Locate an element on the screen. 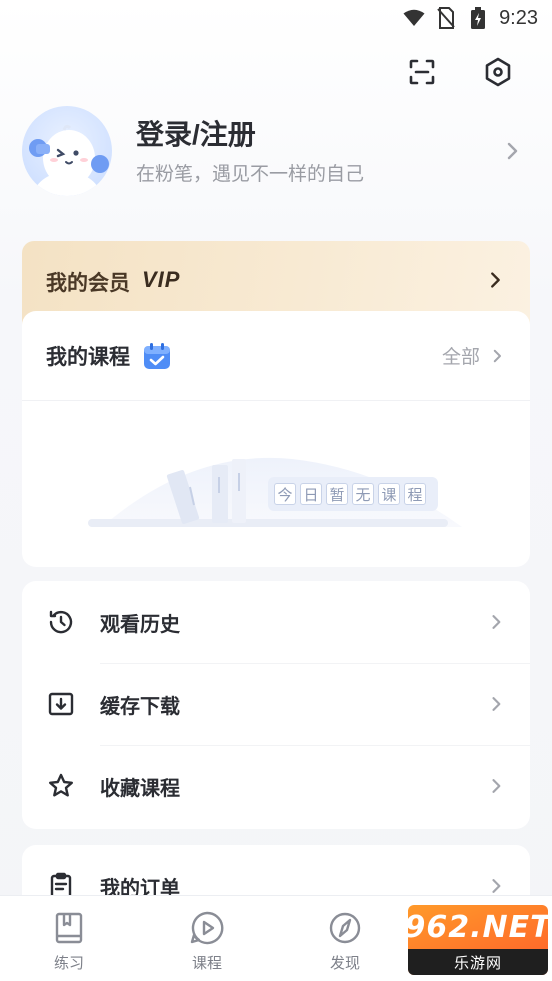 The width and height of the screenshot is (552, 981). watermark-top: 962.NET is located at coordinates (478, 927).